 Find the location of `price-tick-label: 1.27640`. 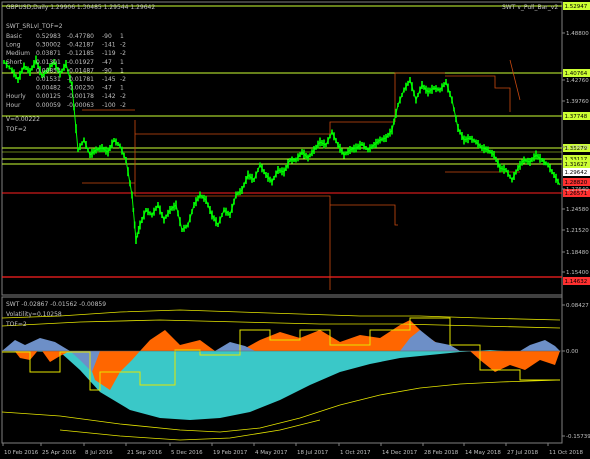

price-tick-label: 1.27640 is located at coordinates (577, 190).